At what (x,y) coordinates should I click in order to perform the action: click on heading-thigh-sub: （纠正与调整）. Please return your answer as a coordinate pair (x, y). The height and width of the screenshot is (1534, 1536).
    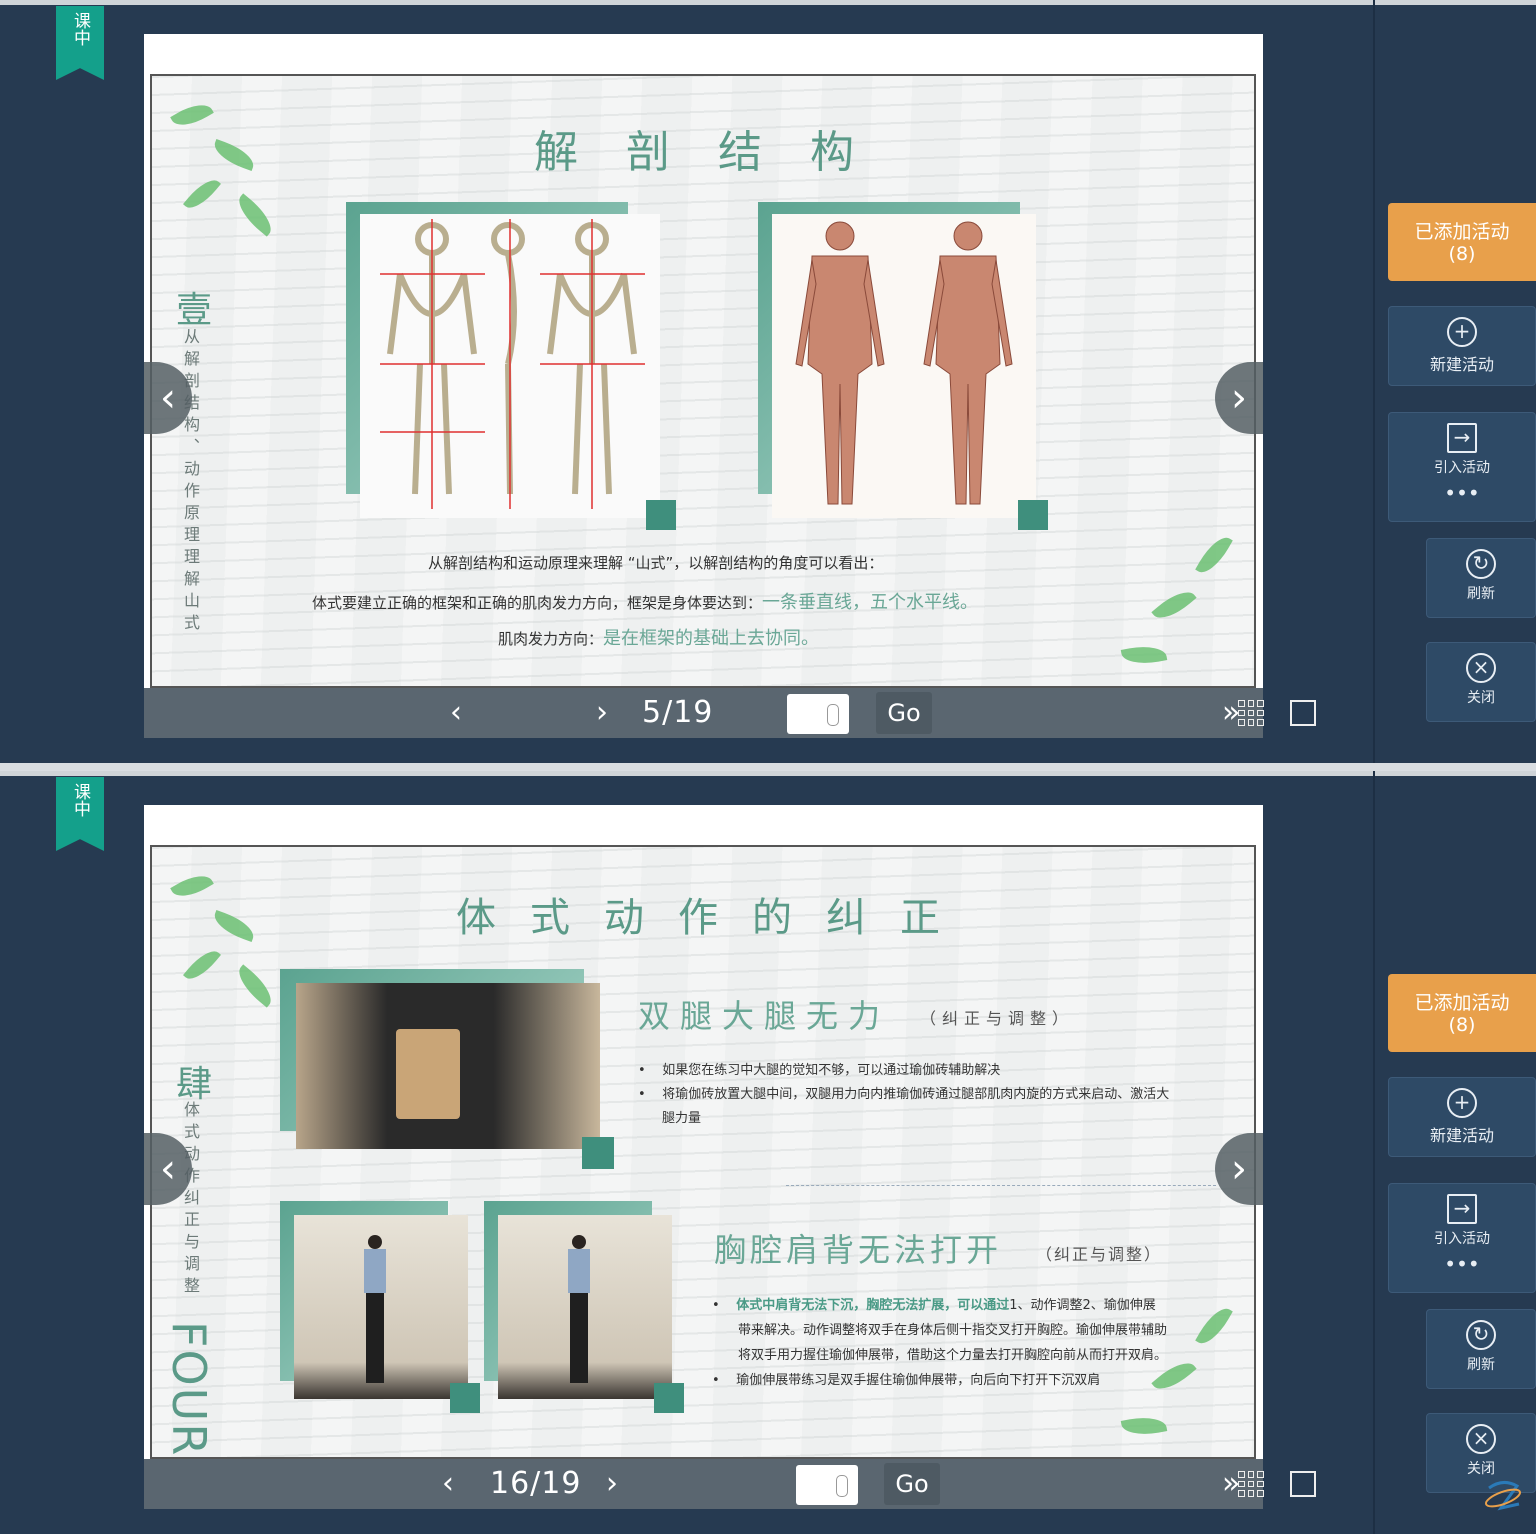
    Looking at the image, I should click on (997, 1018).